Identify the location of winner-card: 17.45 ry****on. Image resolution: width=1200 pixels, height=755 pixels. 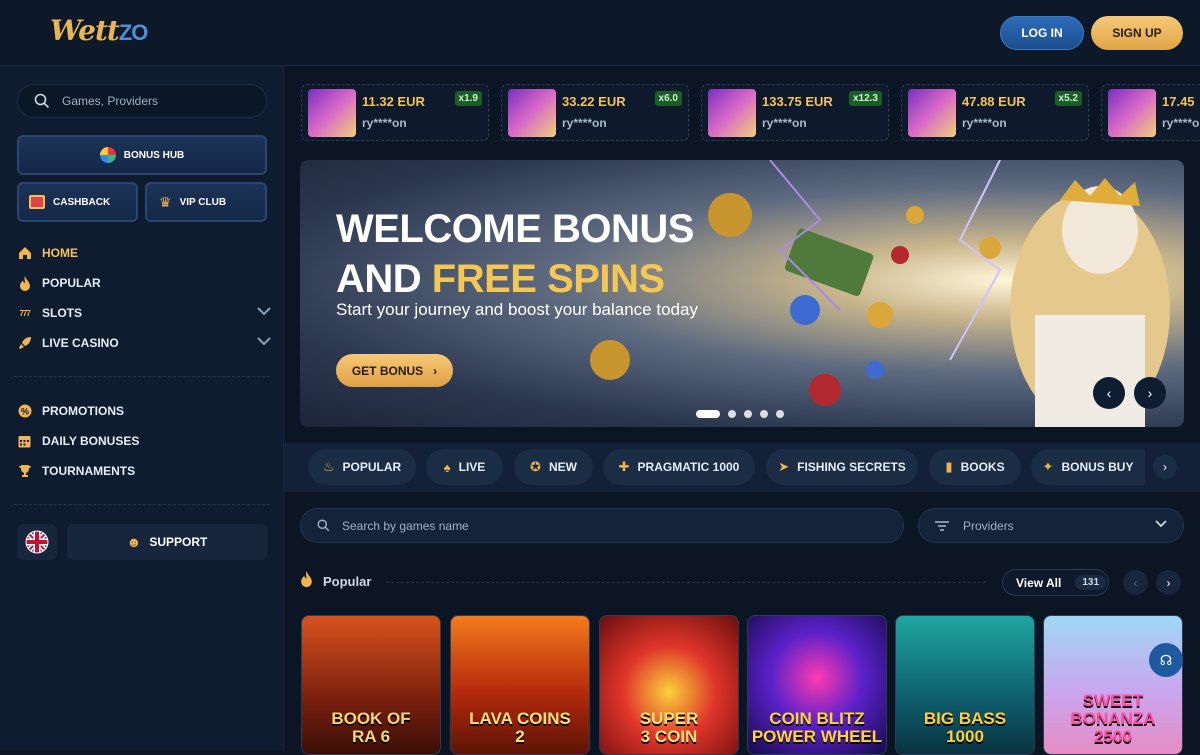
(1150, 112).